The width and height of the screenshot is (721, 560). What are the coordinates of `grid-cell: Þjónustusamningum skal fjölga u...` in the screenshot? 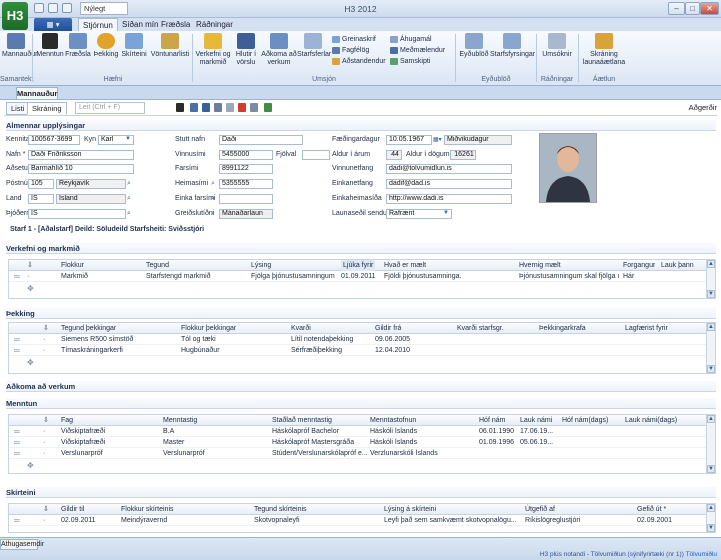 It's located at (569, 277).